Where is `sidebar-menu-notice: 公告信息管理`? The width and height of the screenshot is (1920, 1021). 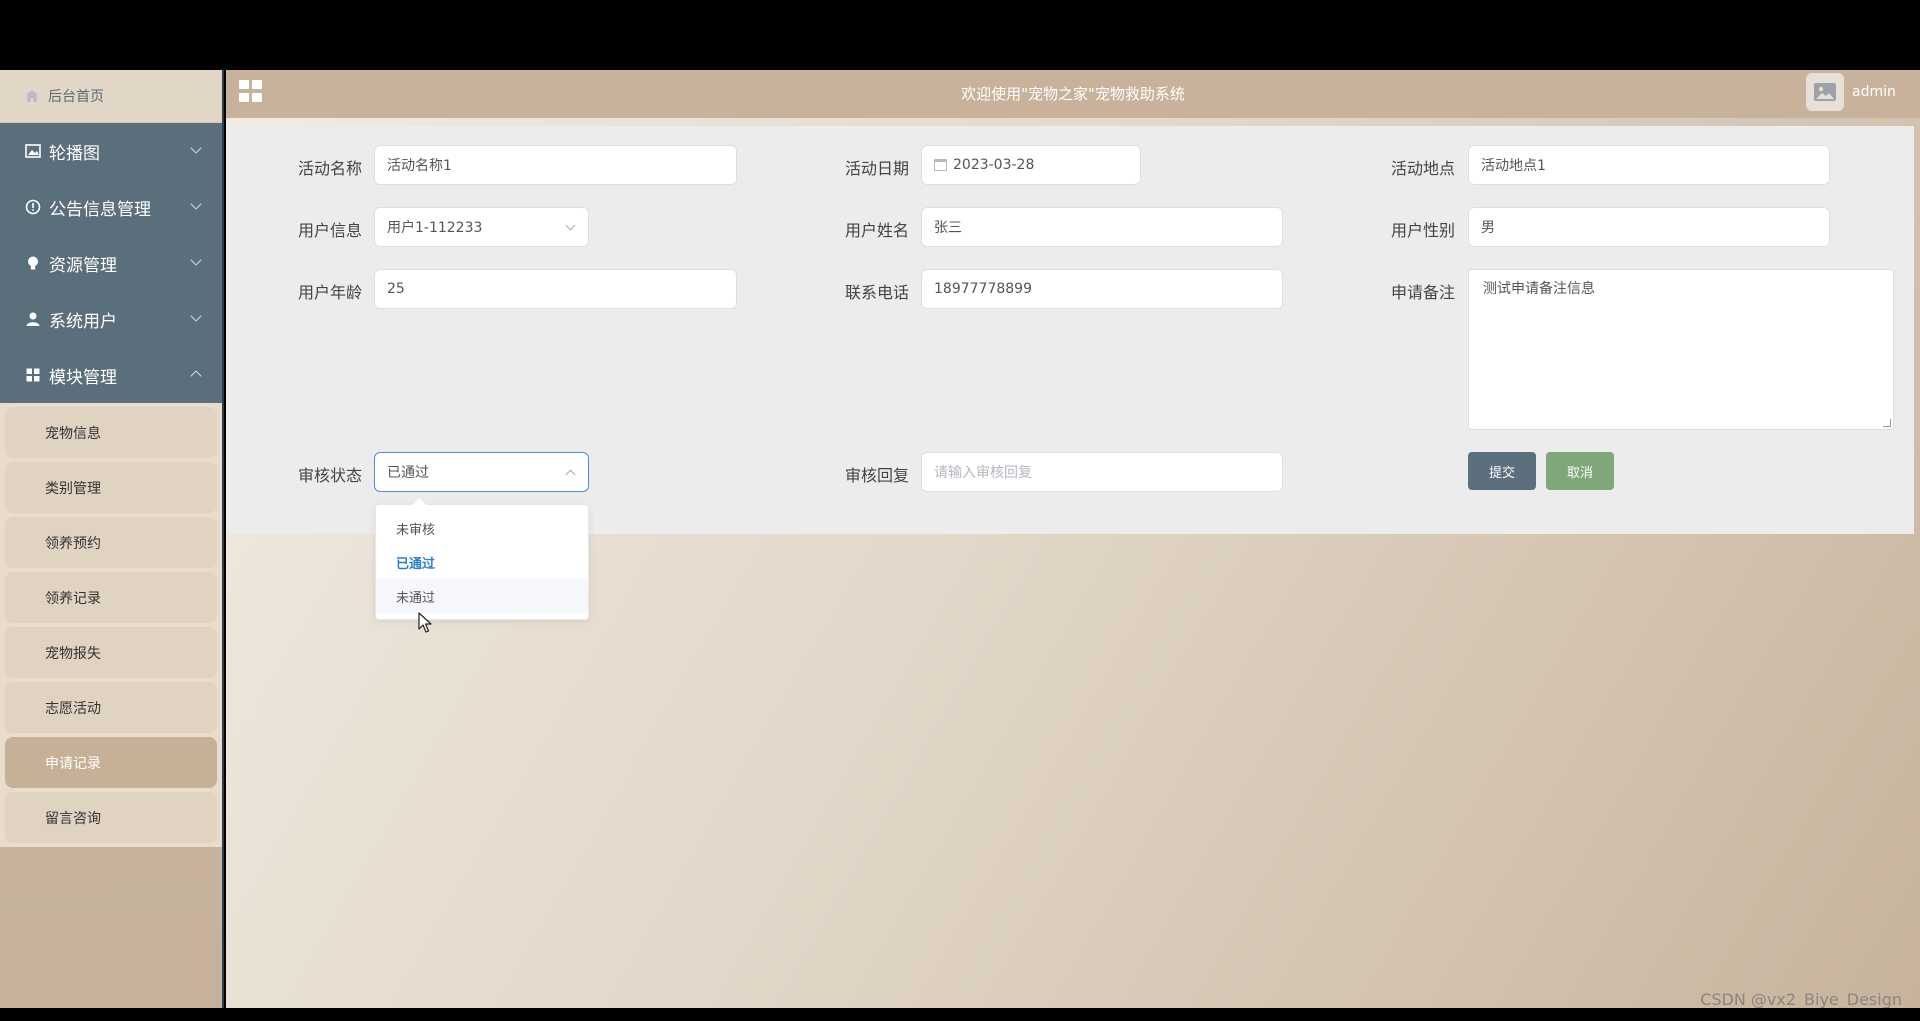 sidebar-menu-notice: 公告信息管理 is located at coordinates (111, 207).